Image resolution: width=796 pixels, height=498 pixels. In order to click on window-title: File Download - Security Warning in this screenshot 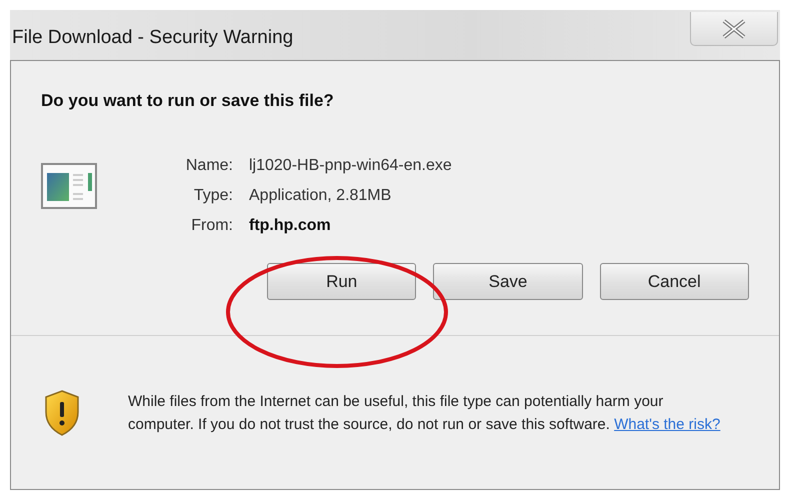, I will do `click(153, 38)`.